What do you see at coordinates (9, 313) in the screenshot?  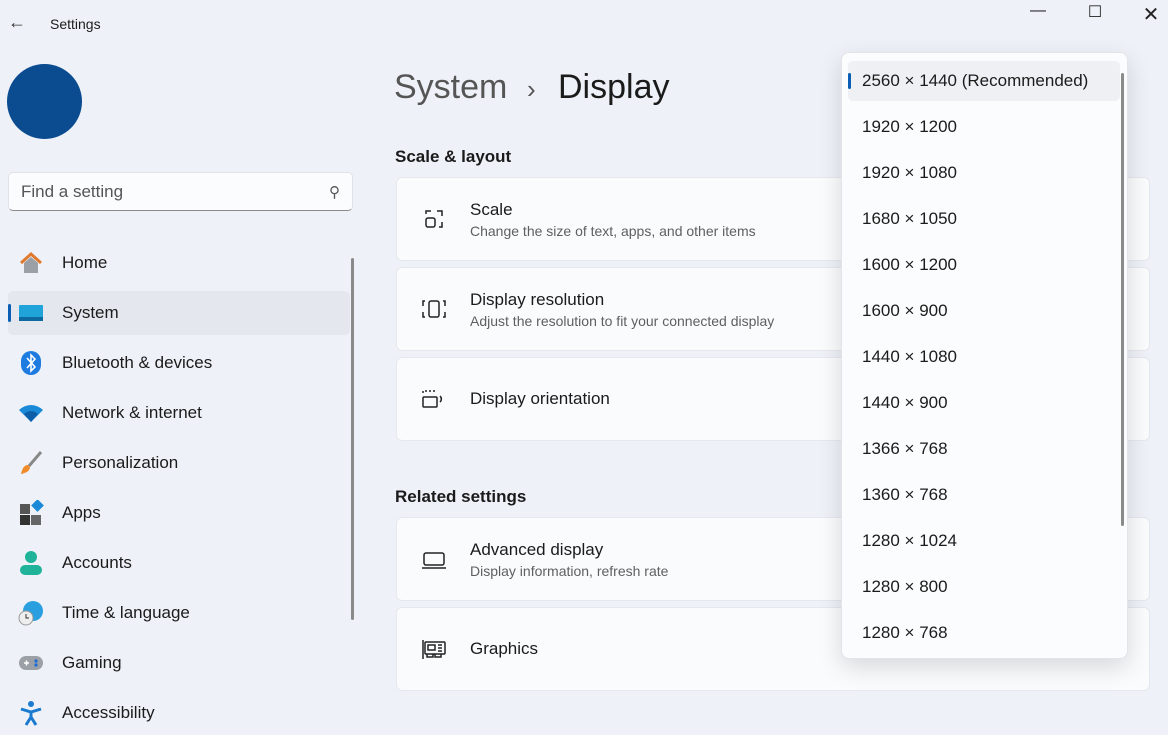 I see `selection-indicator` at bounding box center [9, 313].